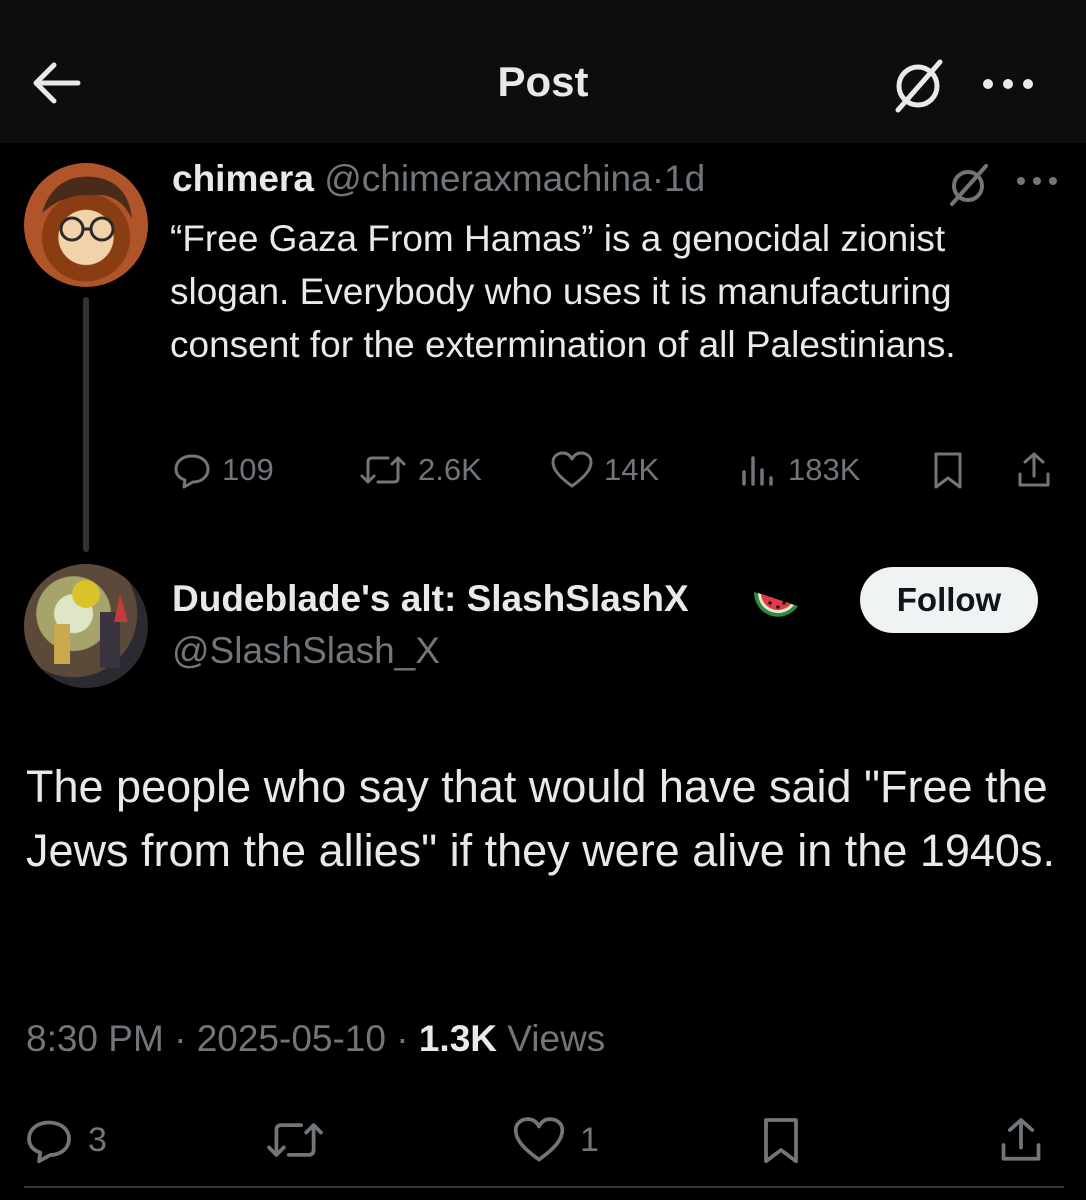 The height and width of the screenshot is (1200, 1086). I want to click on like-button: 14K, so click(604, 470).